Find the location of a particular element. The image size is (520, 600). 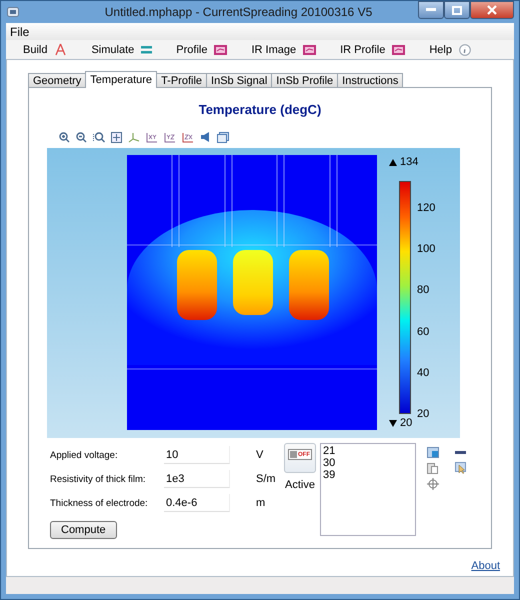

compute-button: Compute is located at coordinates (83, 530).